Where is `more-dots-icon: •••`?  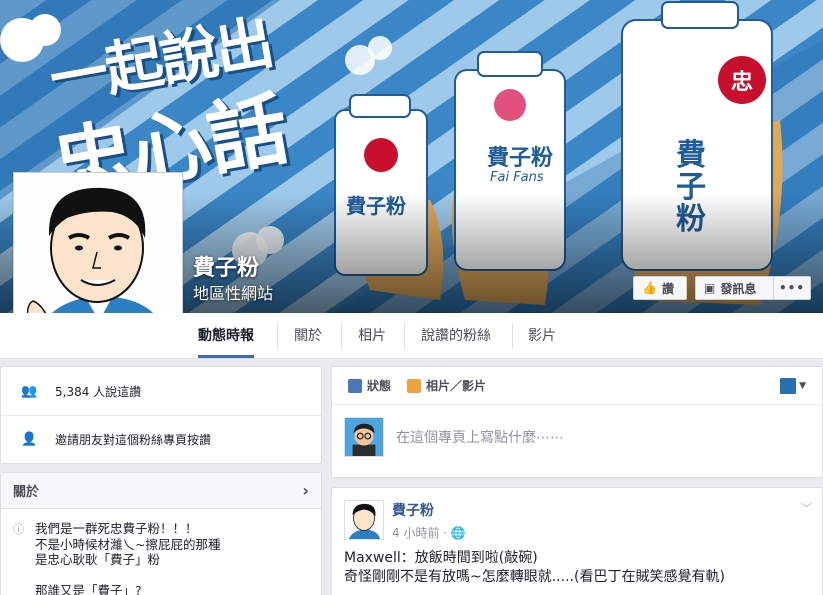
more-dots-icon: ••• is located at coordinates (792, 288).